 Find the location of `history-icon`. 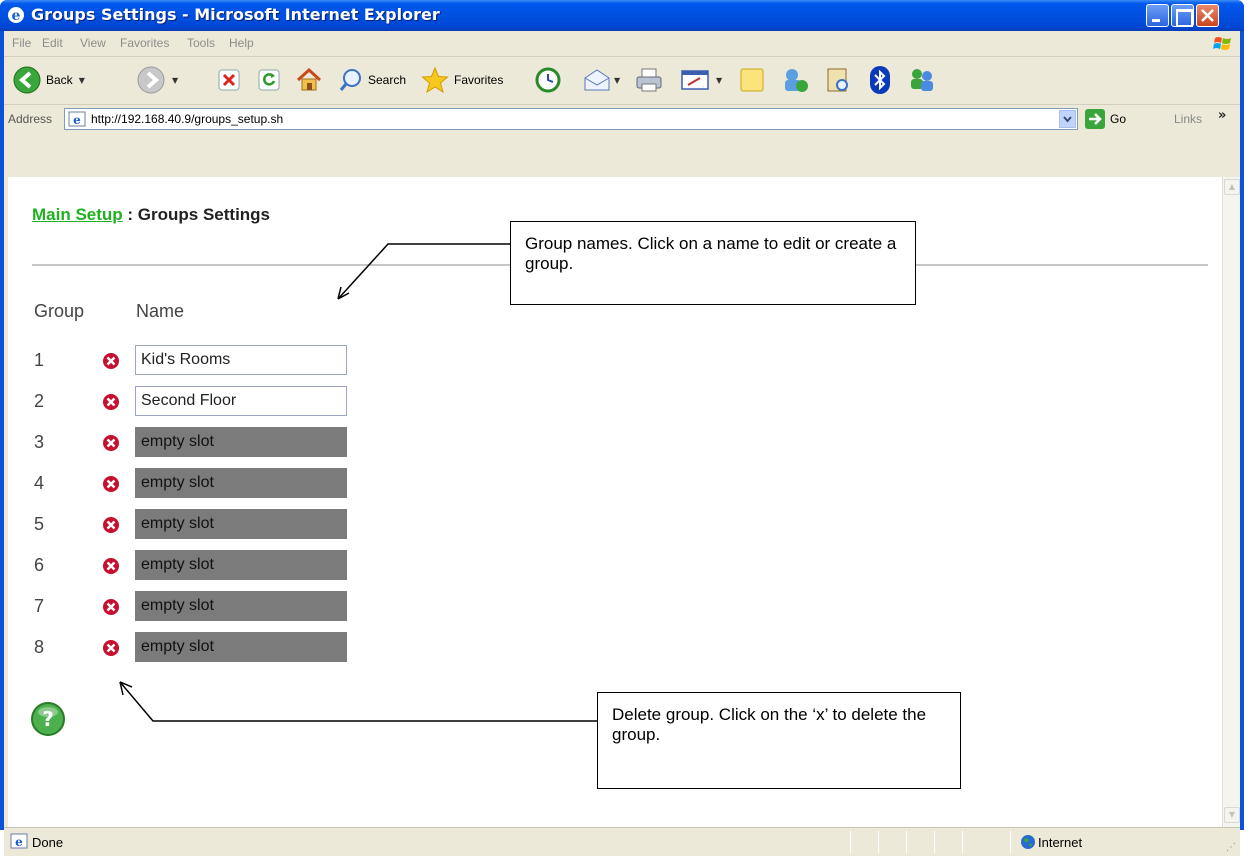

history-icon is located at coordinates (548, 80).